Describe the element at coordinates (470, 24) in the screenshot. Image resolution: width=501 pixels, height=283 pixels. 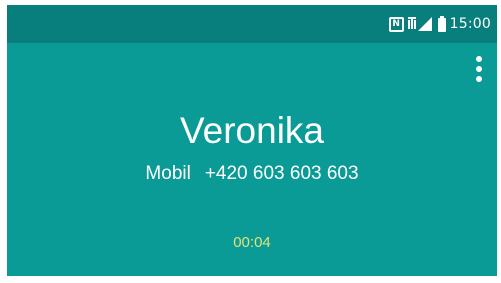
I see `status-clock: 15:00` at that location.